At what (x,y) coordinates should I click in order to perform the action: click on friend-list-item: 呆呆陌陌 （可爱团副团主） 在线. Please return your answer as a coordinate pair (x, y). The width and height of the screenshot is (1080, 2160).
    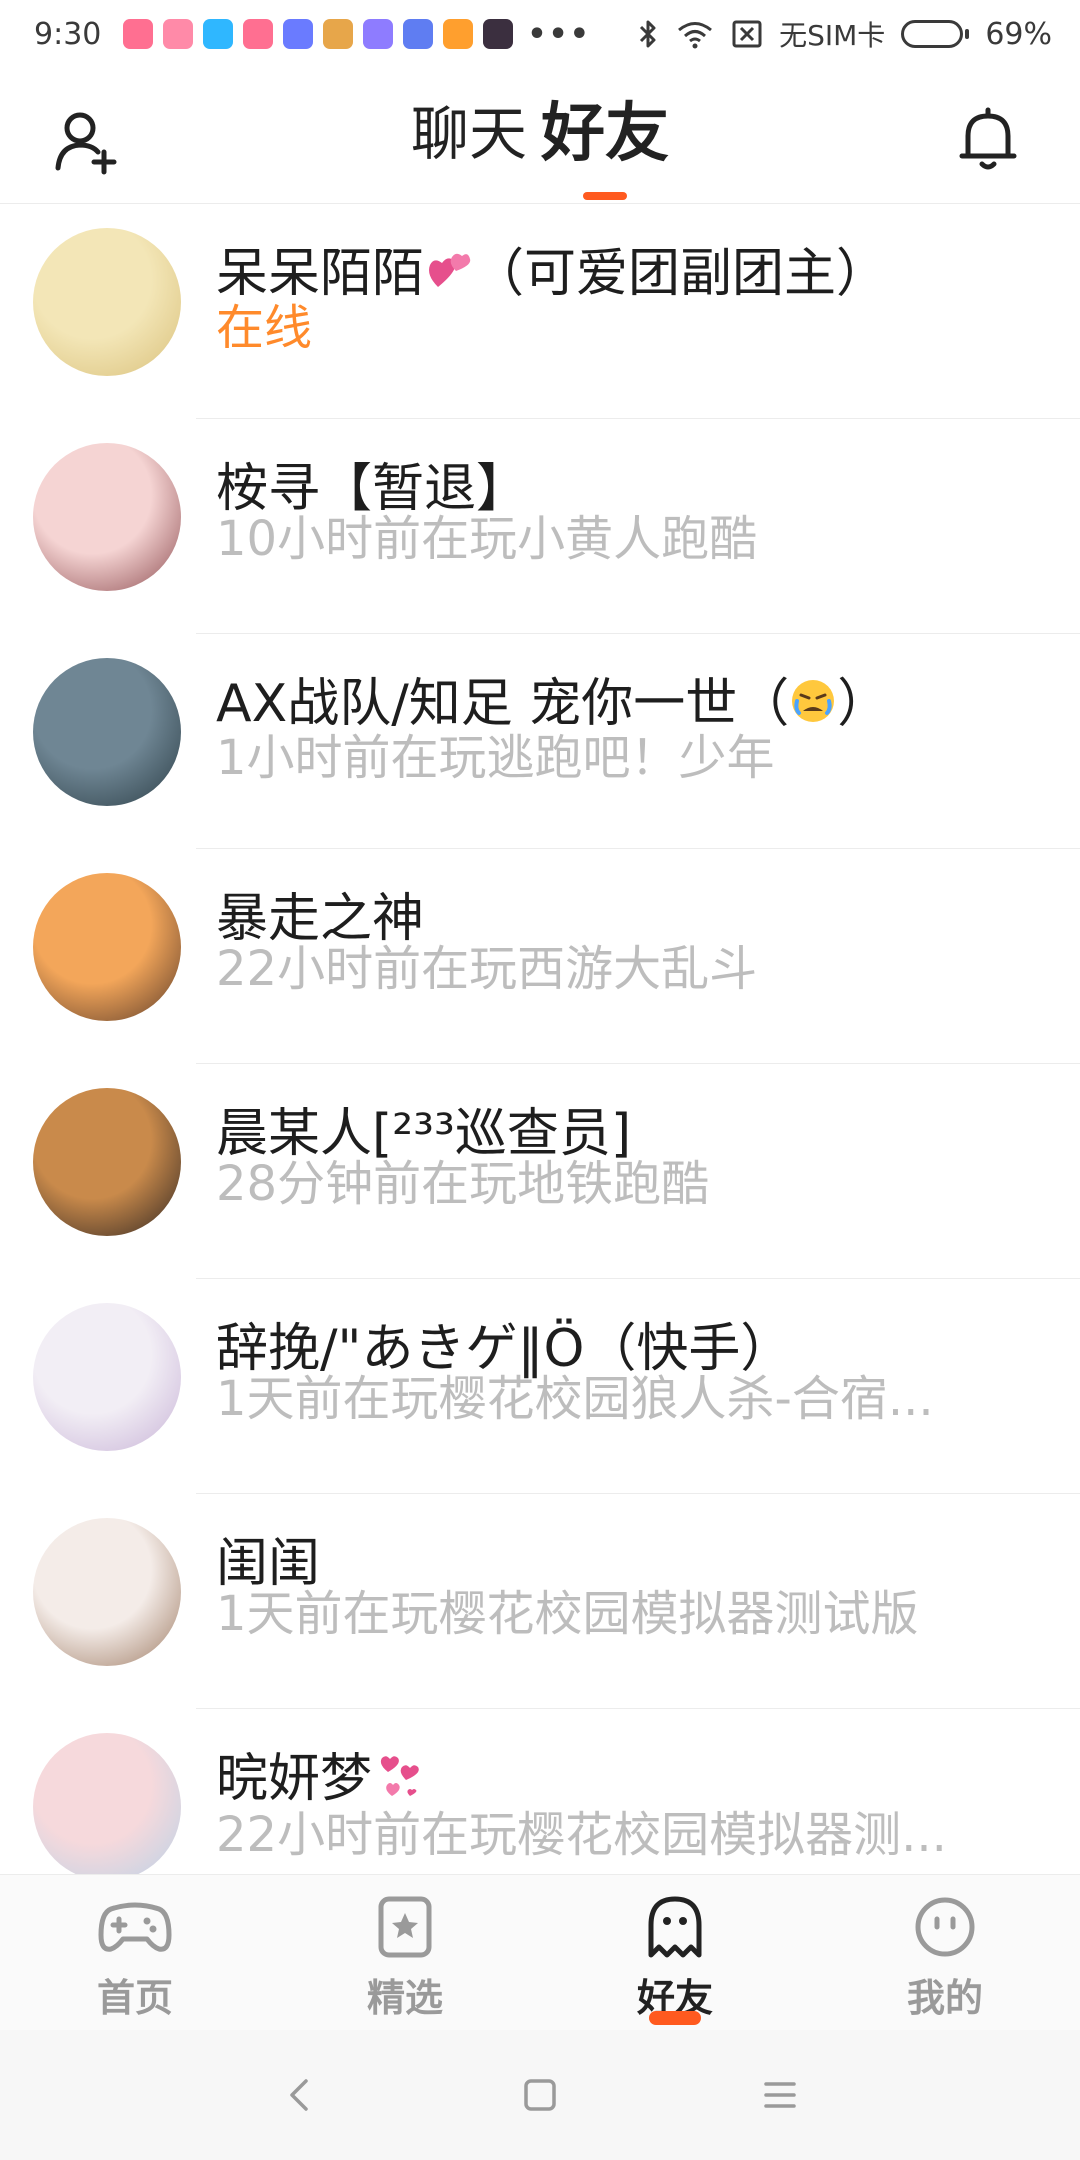
    Looking at the image, I should click on (540, 311).